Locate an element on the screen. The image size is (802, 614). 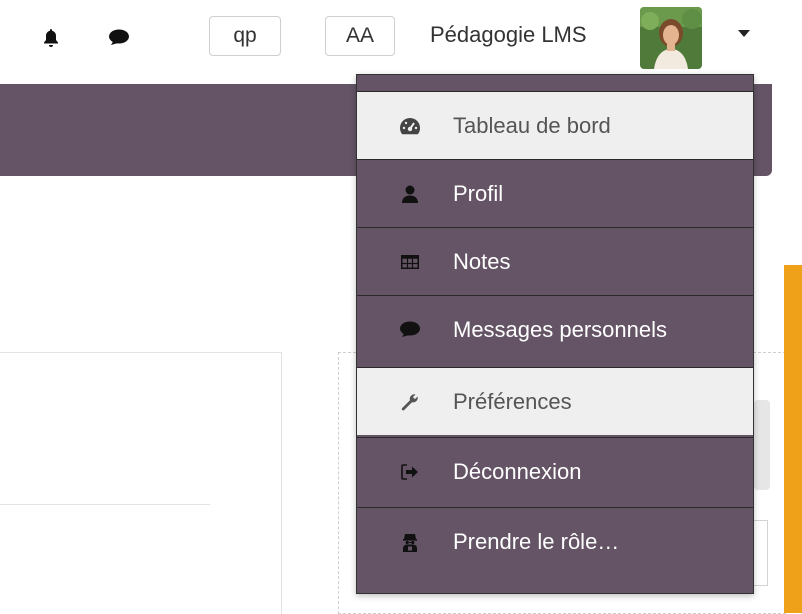
qp-button: qp is located at coordinates (245, 36).